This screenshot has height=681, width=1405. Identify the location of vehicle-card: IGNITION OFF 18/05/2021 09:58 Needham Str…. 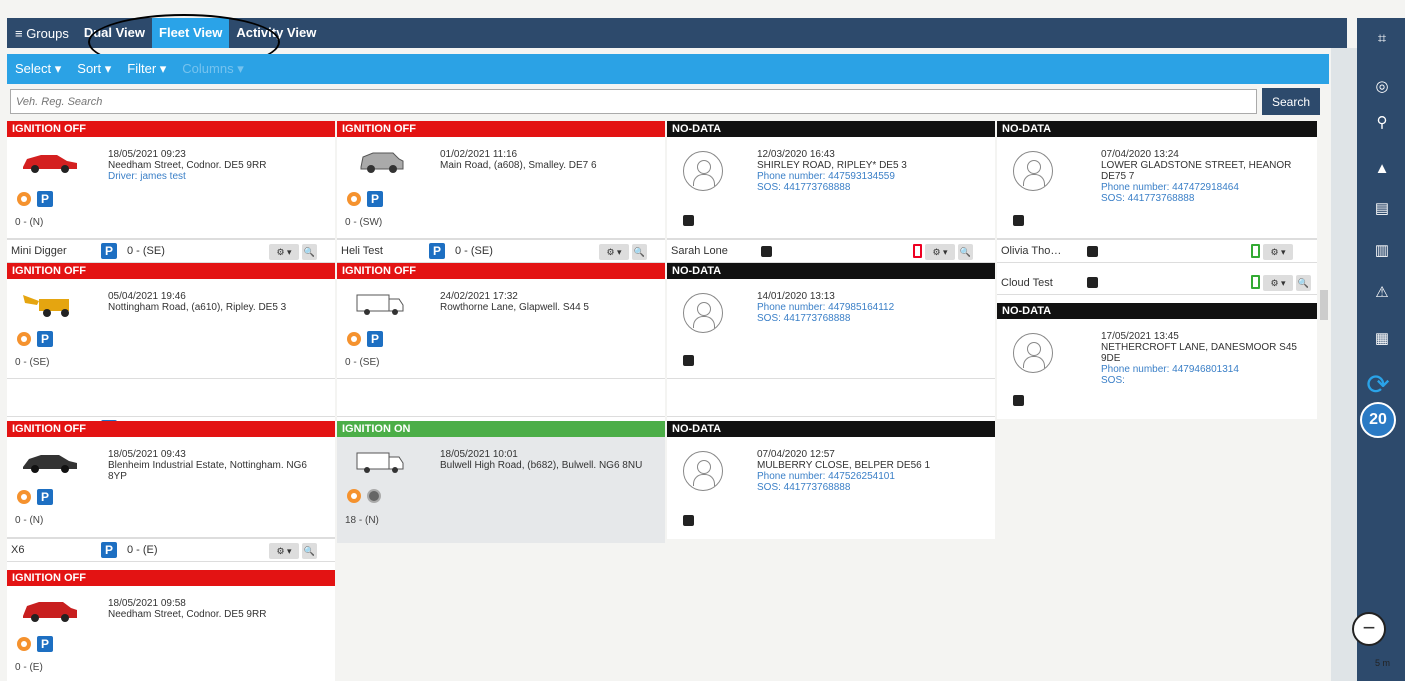
(171, 625).